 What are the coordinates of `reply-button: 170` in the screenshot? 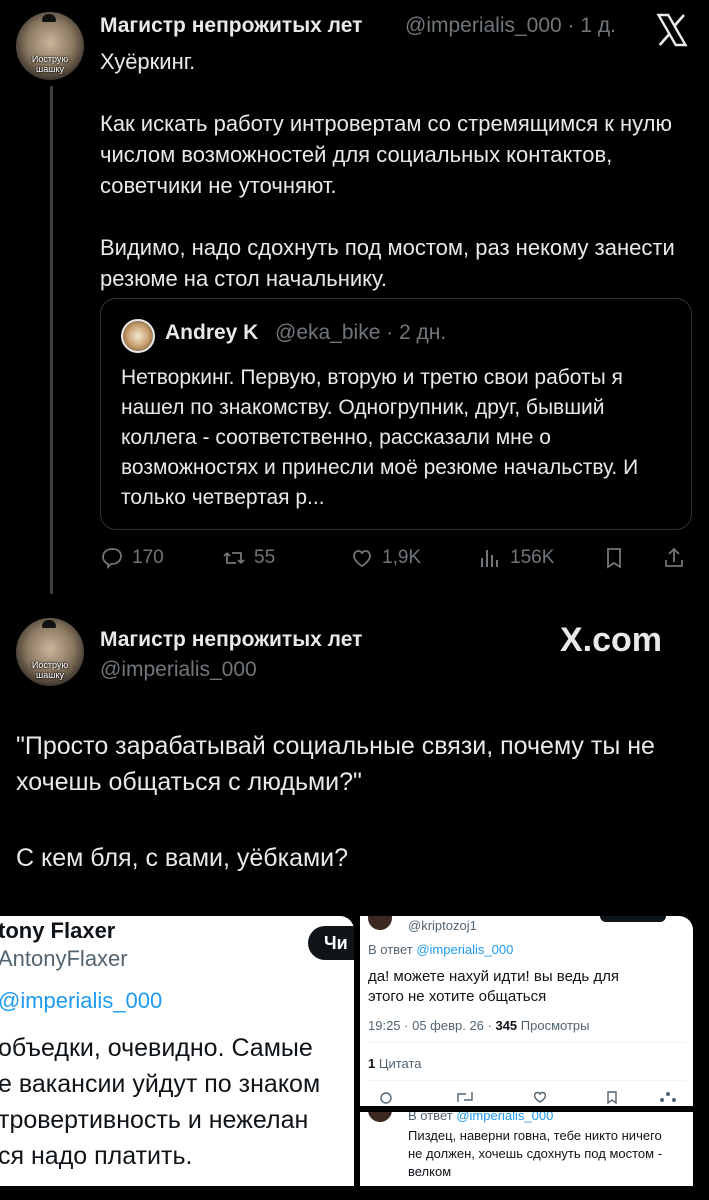 It's located at (132, 558).